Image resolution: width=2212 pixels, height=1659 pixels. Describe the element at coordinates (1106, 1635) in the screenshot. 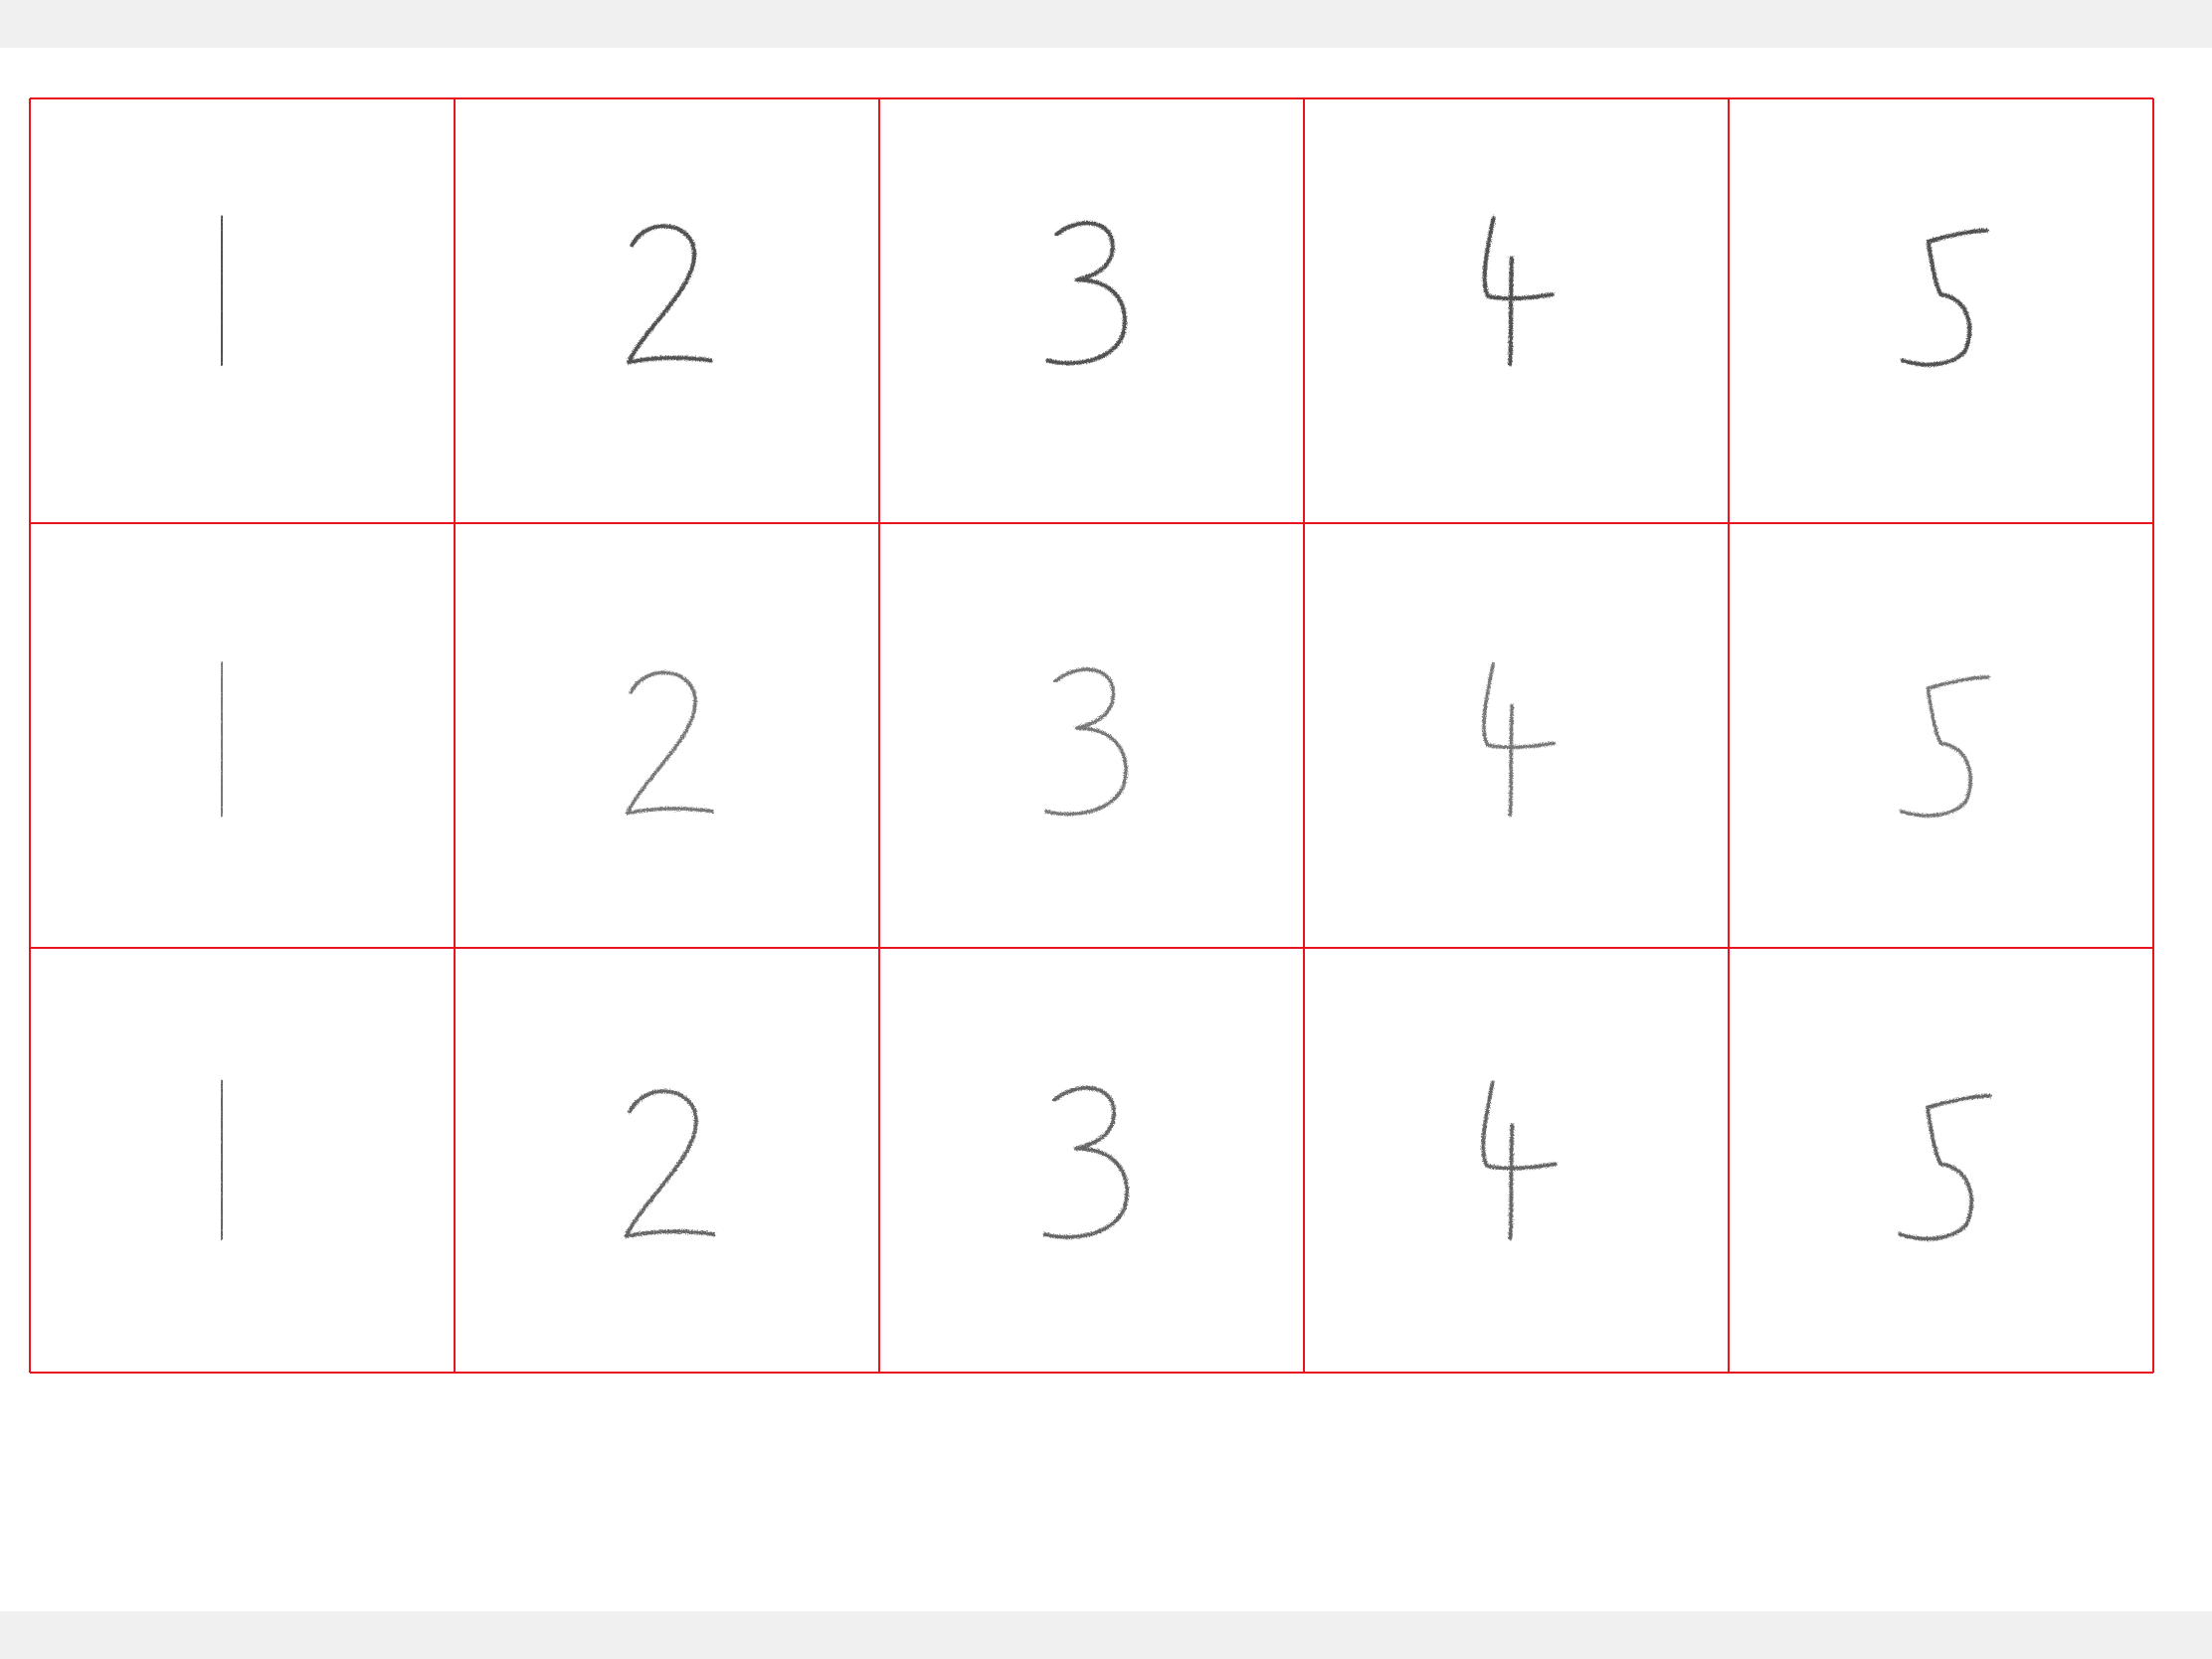

I see `bottom-toolbar-strip` at that location.